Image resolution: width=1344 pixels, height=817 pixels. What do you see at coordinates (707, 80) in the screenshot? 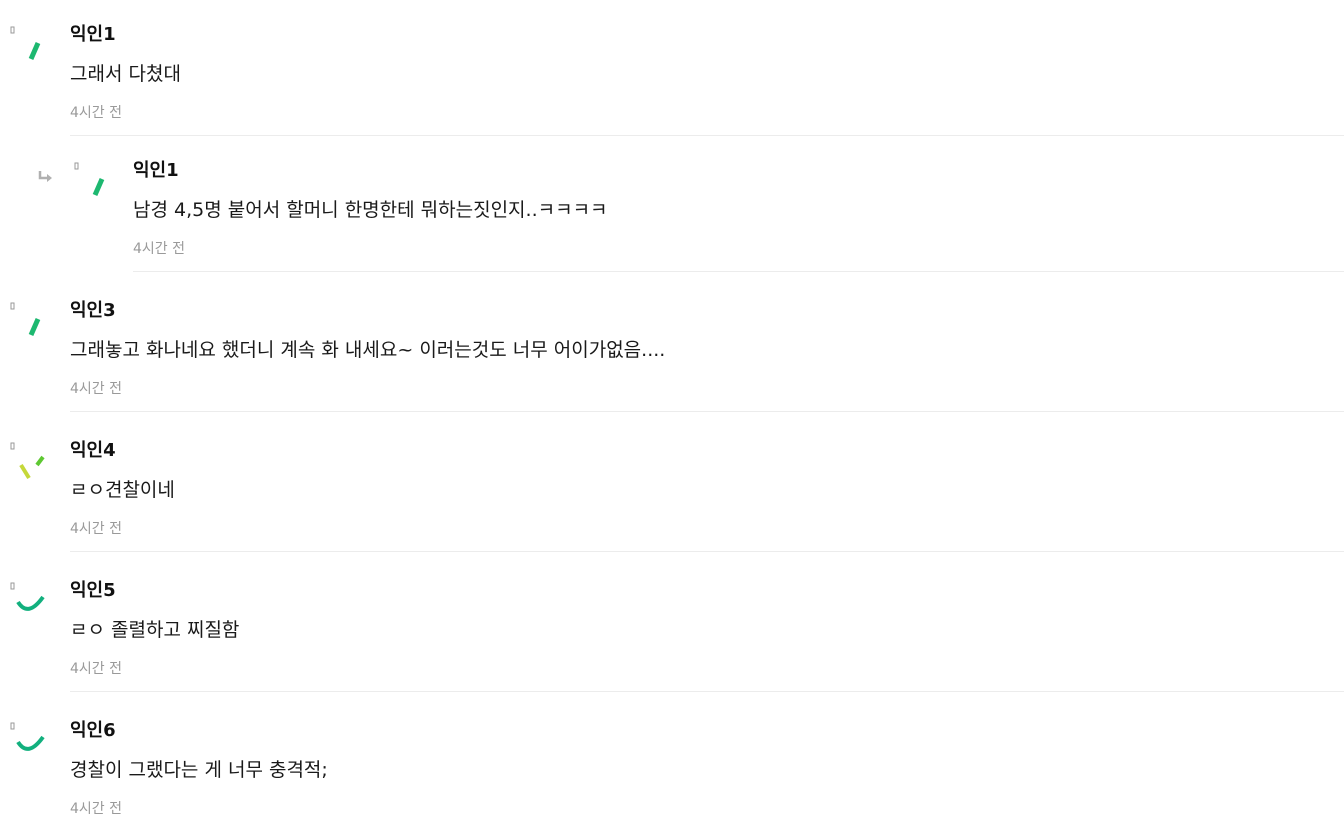
I see `comment-body: 익인1 그래서 다쳤대 4시간 전` at bounding box center [707, 80].